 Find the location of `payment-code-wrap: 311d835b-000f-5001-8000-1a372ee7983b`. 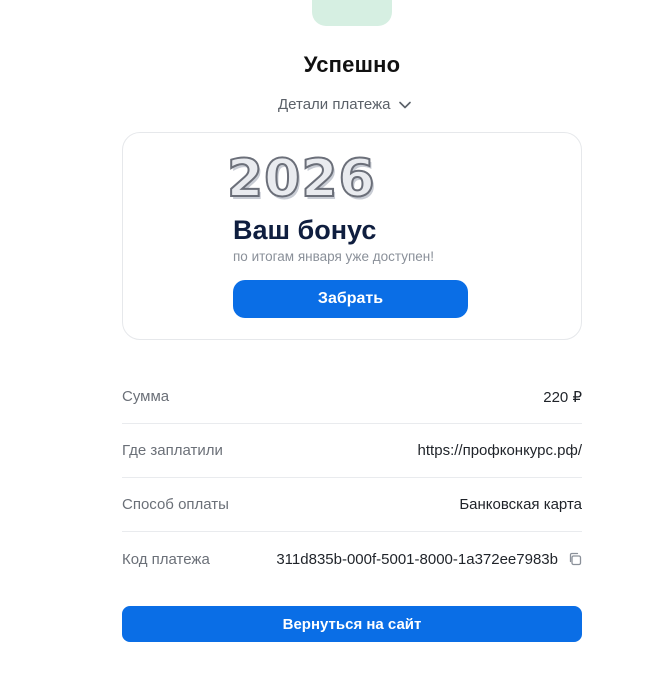

payment-code-wrap: 311d835b-000f-5001-8000-1a372ee7983b is located at coordinates (429, 559).